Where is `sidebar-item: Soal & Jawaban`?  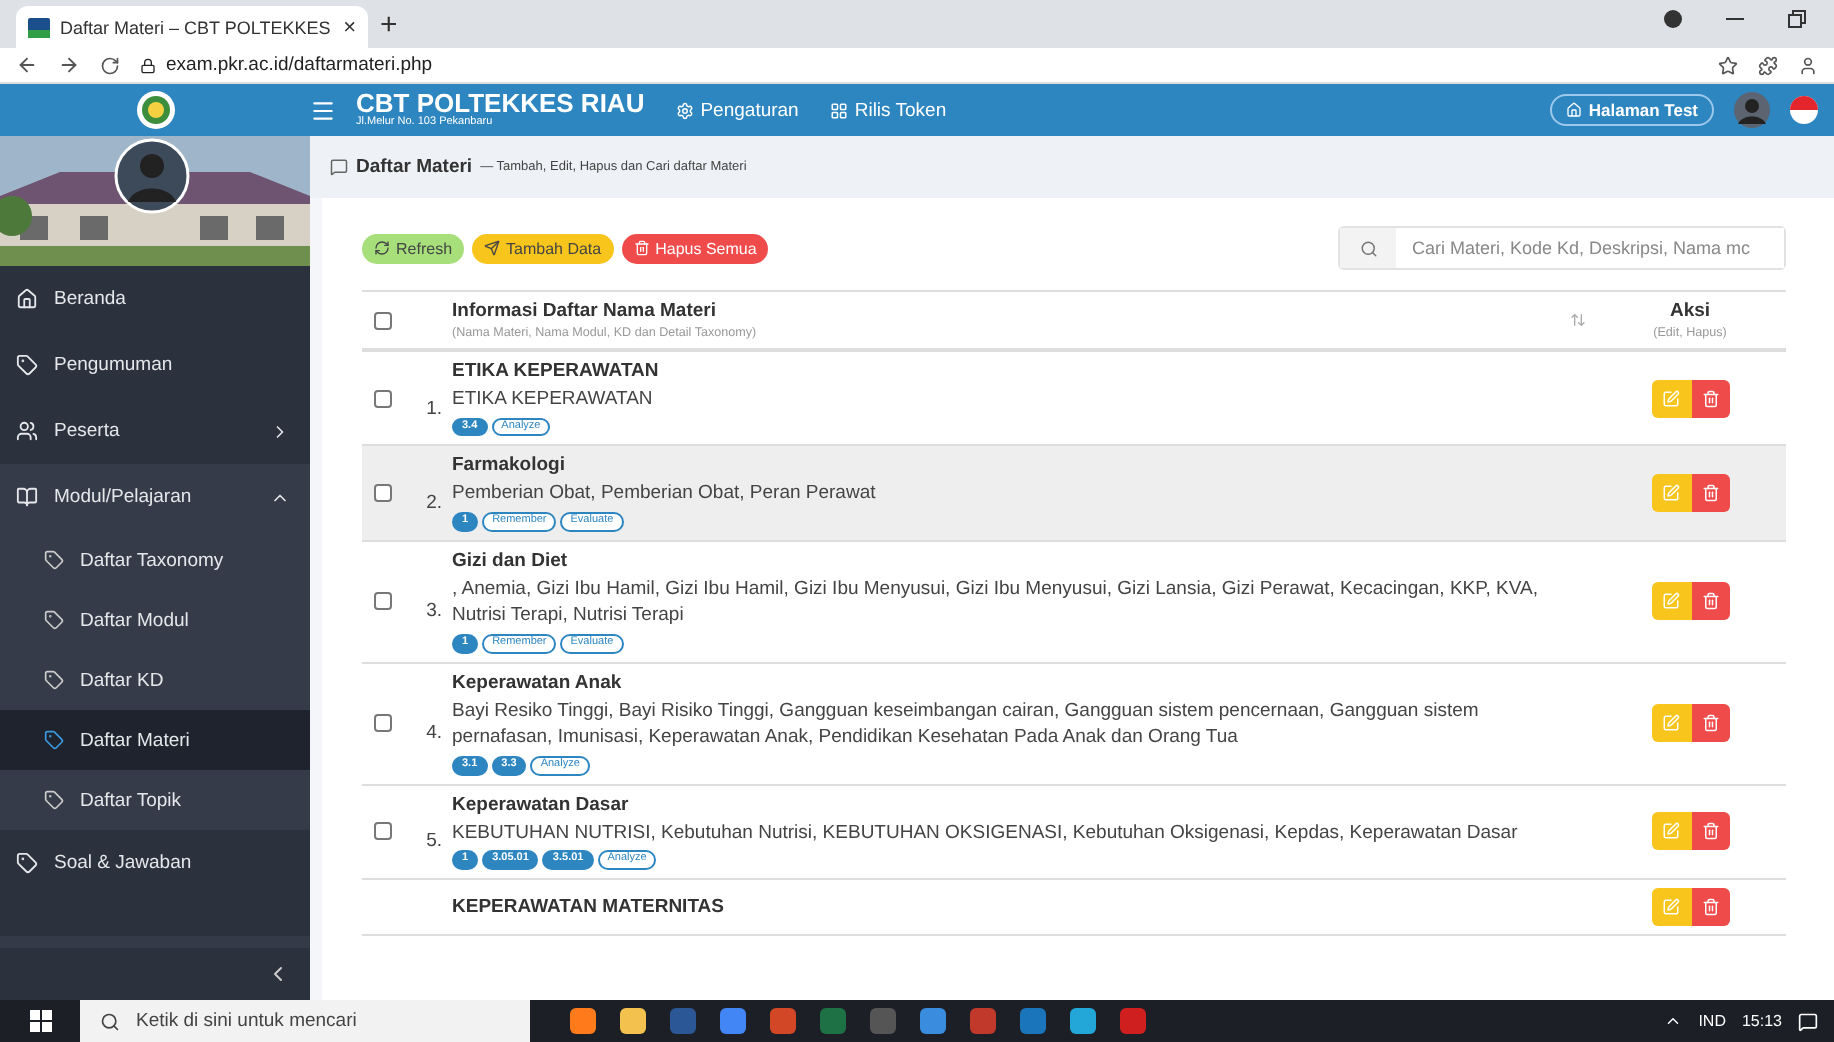
sidebar-item: Soal & Jawaban is located at coordinates (155, 863).